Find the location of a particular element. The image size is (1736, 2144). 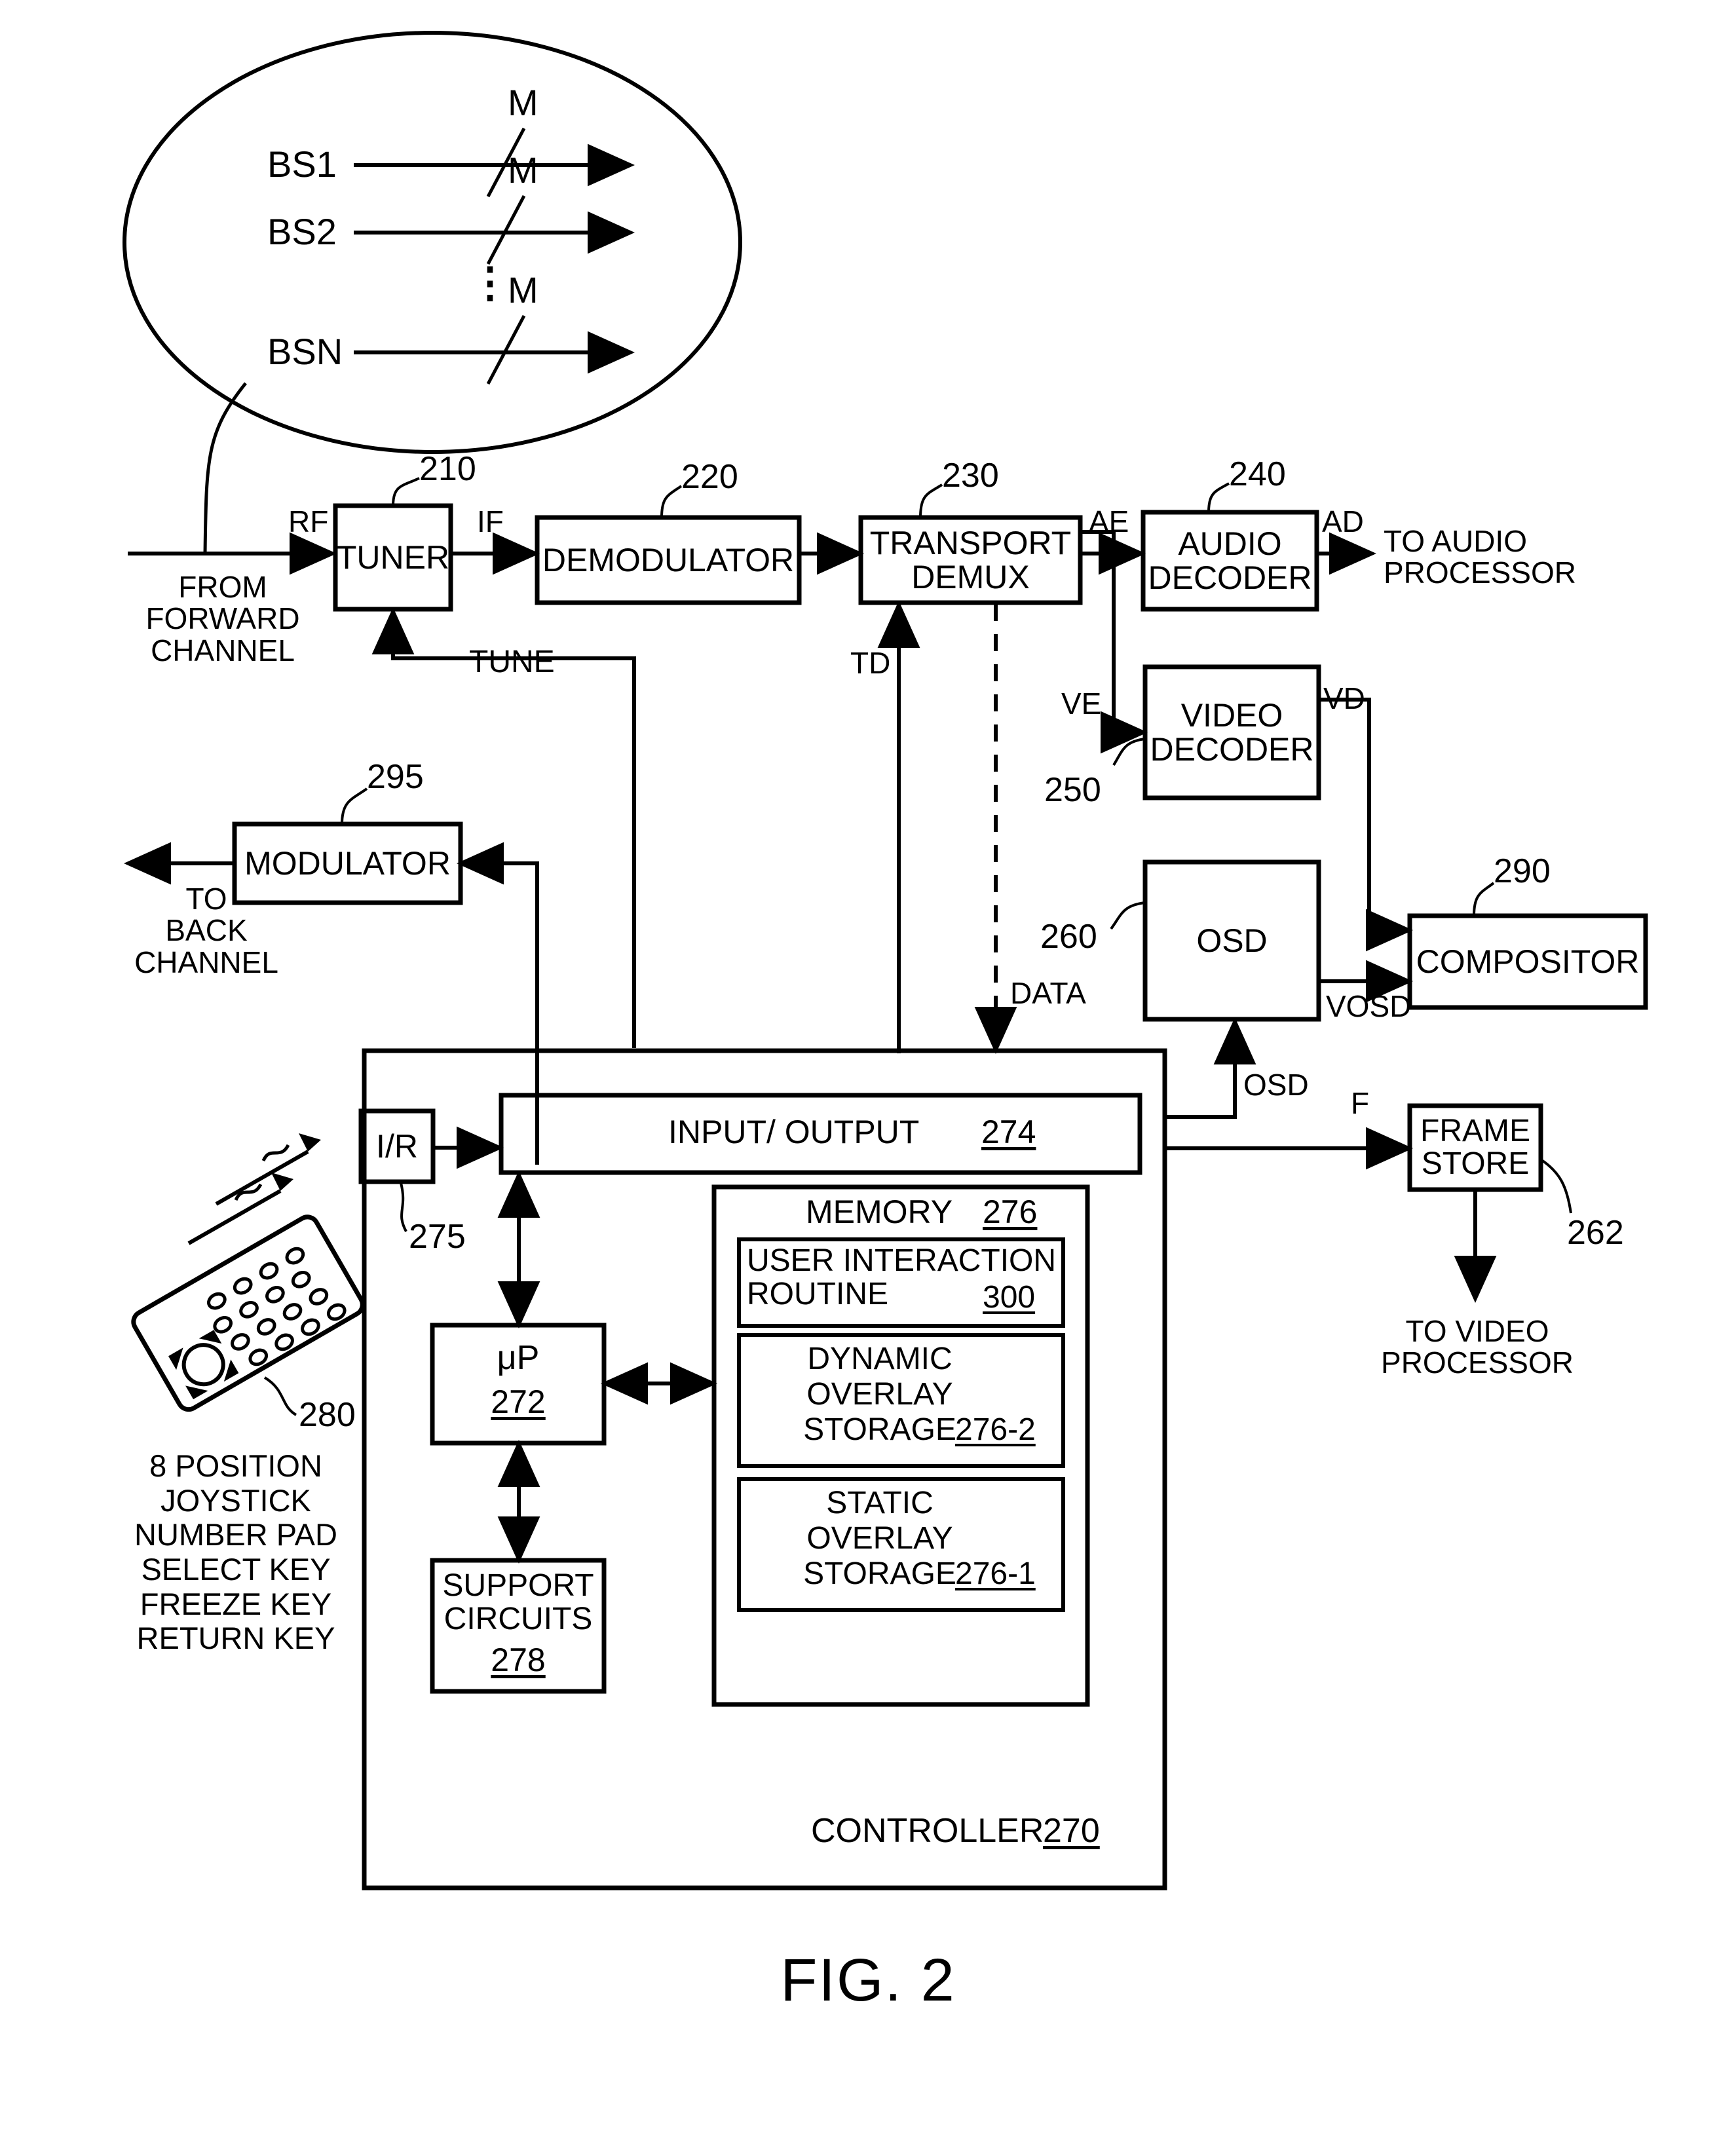

memory-item-ref-dynamic-overlay-storage: 276-2 is located at coordinates (995, 1429).